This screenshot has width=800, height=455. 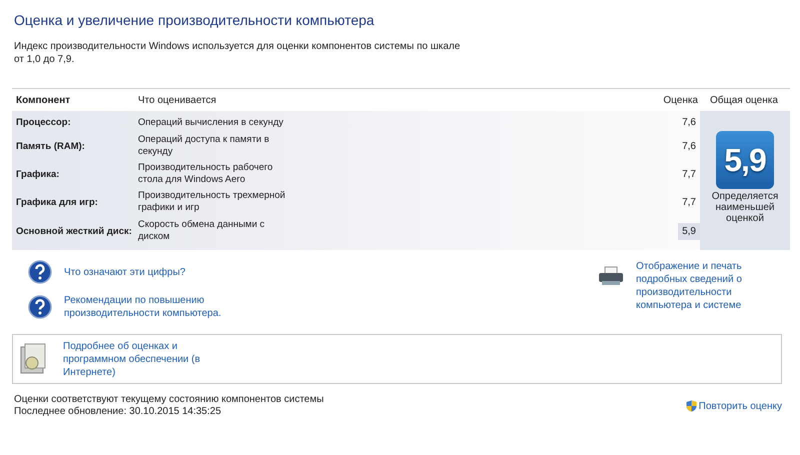 What do you see at coordinates (74, 231) in the screenshot?
I see `component-name: Основной жесткий диск:` at bounding box center [74, 231].